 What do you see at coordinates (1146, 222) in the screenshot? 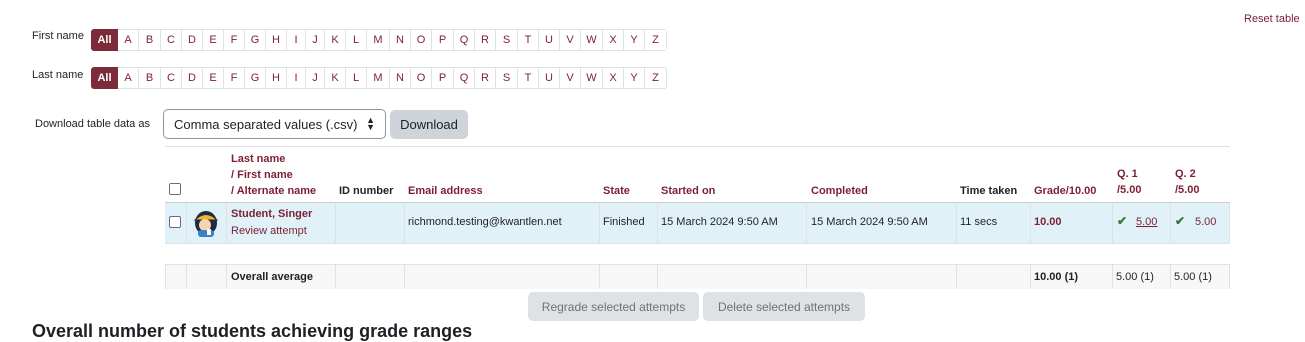
I see `q1-mark-link: 5.00` at bounding box center [1146, 222].